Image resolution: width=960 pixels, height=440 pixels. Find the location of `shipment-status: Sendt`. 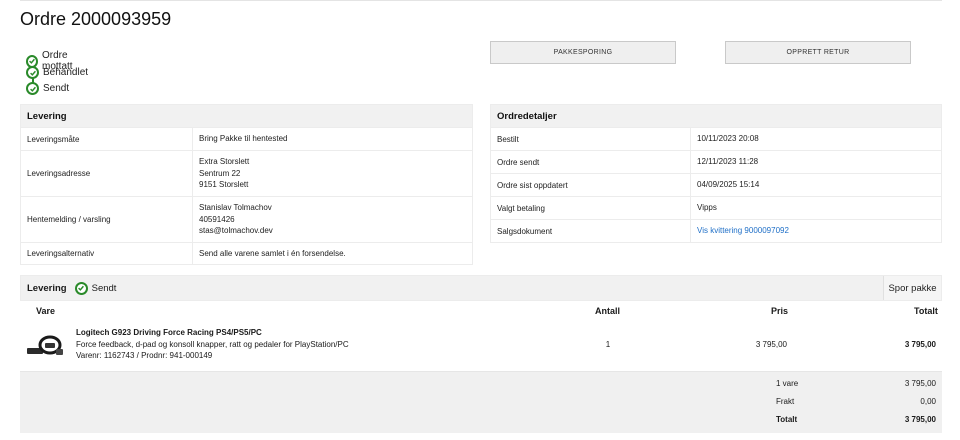

shipment-status: Sendt is located at coordinates (95, 288).